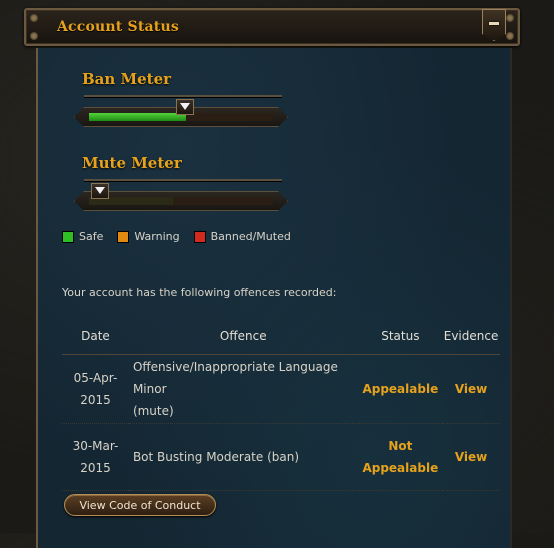  What do you see at coordinates (153, 411) in the screenshot?
I see `offence-line: (mute)` at bounding box center [153, 411].